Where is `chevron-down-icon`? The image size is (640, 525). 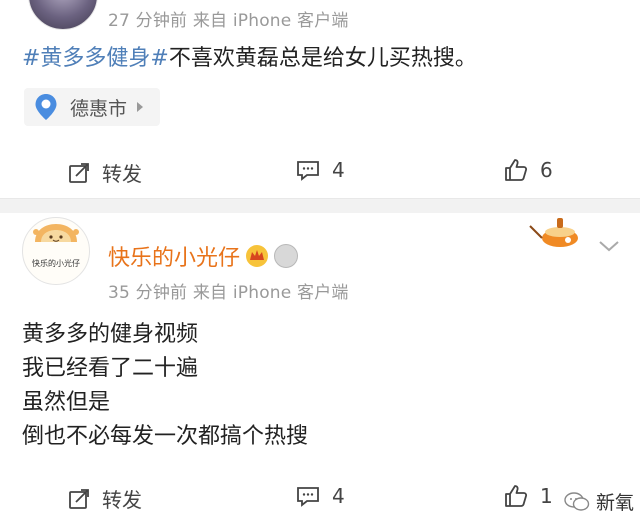
chevron-down-icon is located at coordinates (609, 246).